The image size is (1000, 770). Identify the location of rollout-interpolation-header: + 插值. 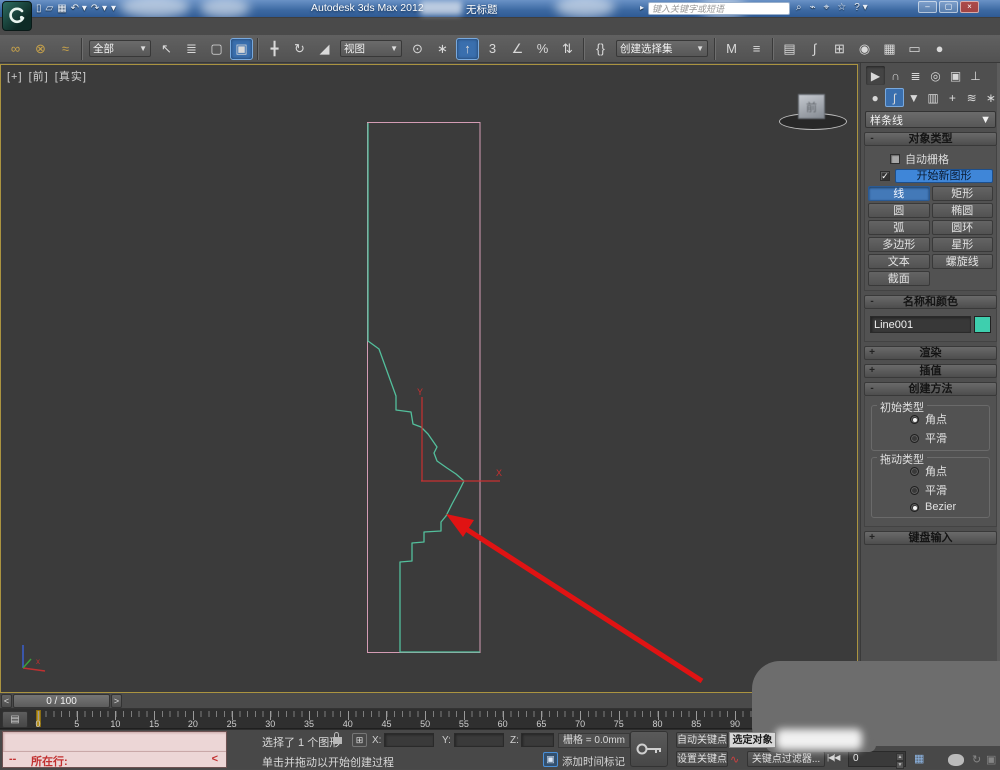
(930, 371).